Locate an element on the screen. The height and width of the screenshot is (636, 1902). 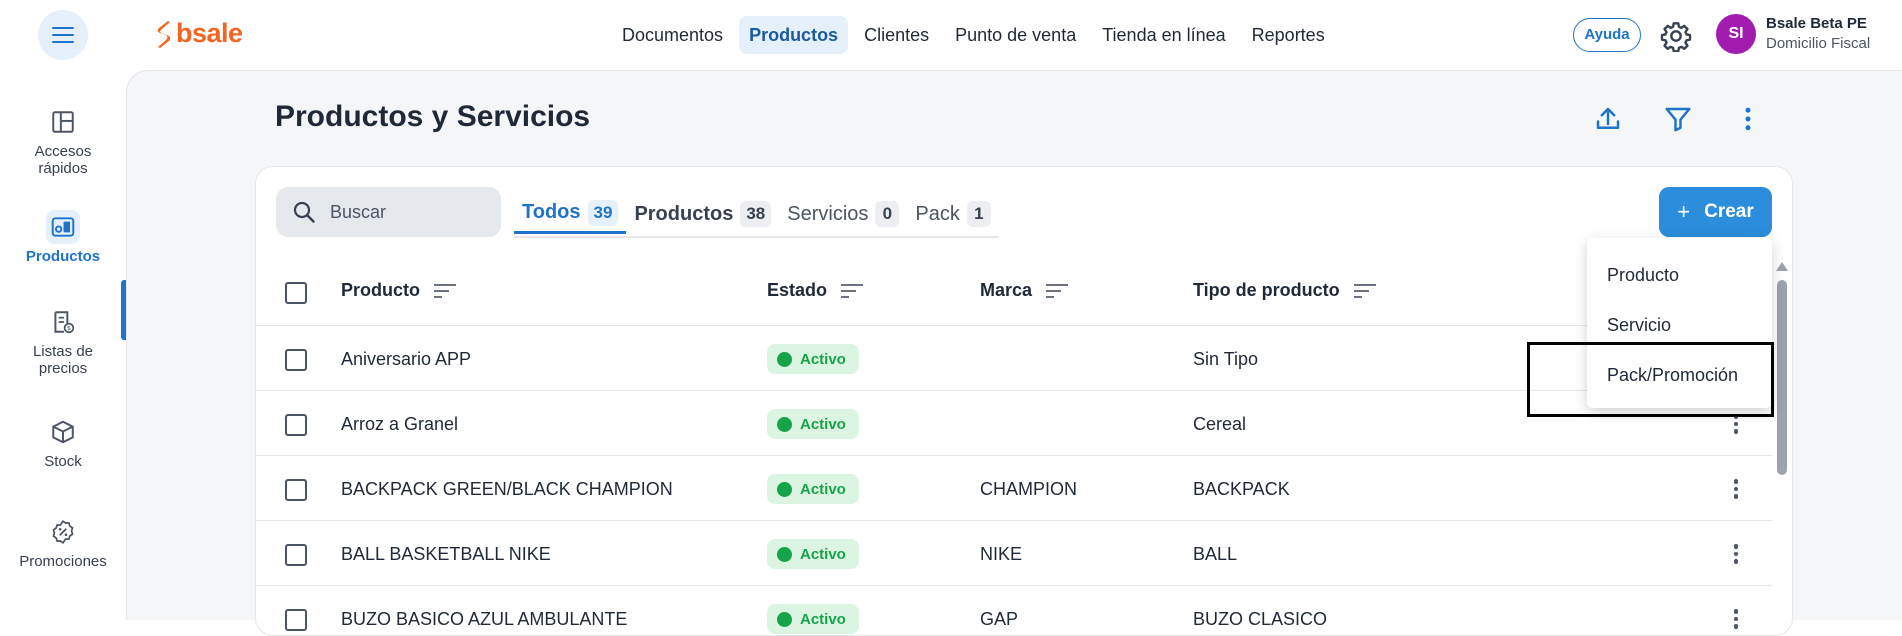
column-label: Producto is located at coordinates (380, 290).